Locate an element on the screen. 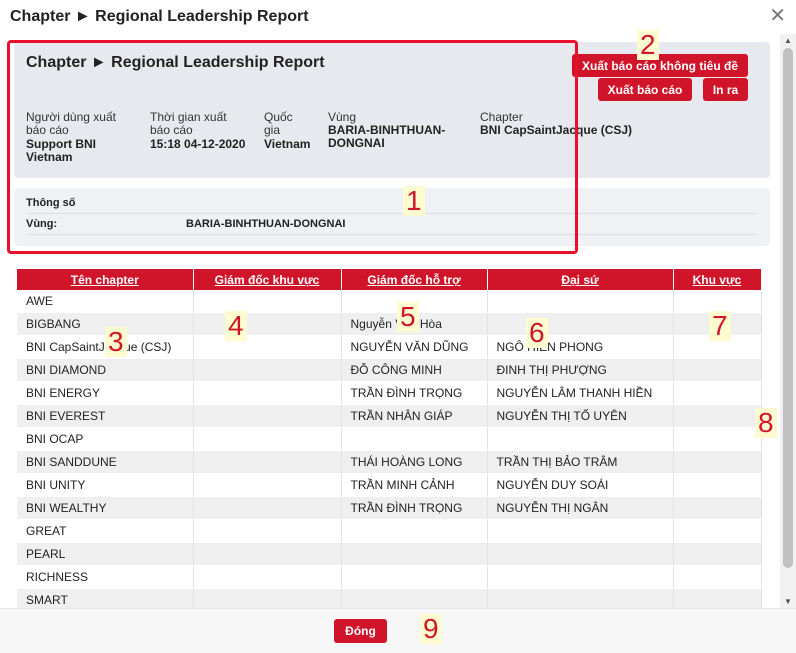  cell-support-director: ĐỖ CÔNG MINH is located at coordinates (414, 370).